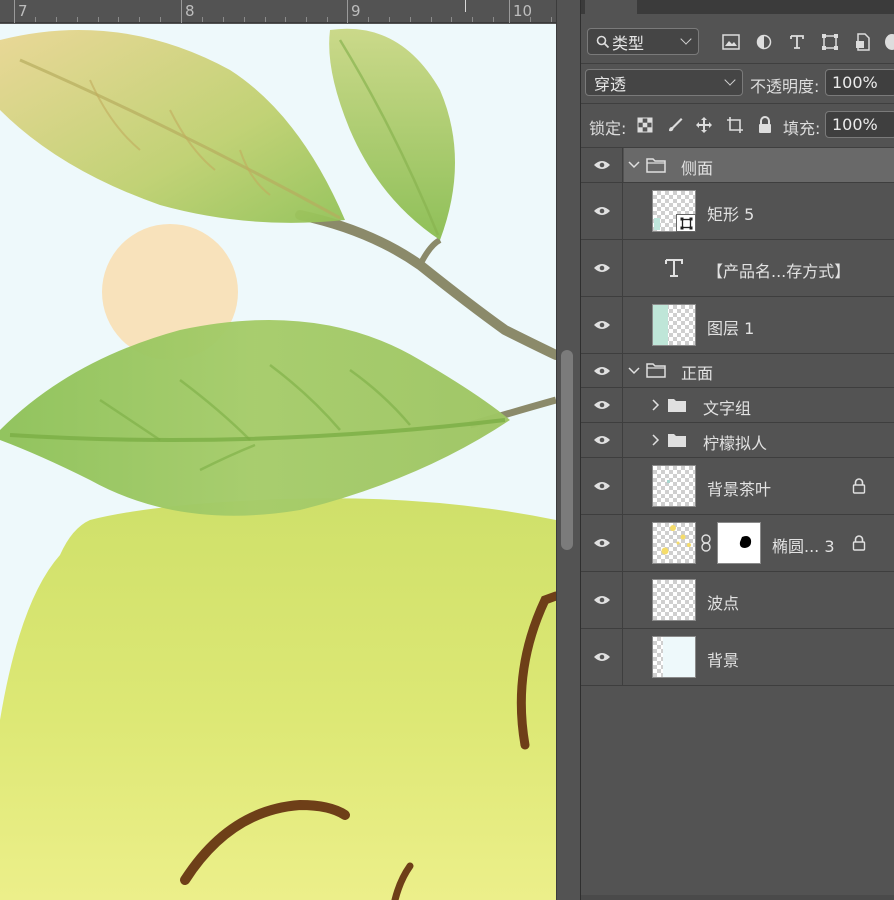  Describe the element at coordinates (255, 418) in the screenshot. I see `leaf-middle` at that location.